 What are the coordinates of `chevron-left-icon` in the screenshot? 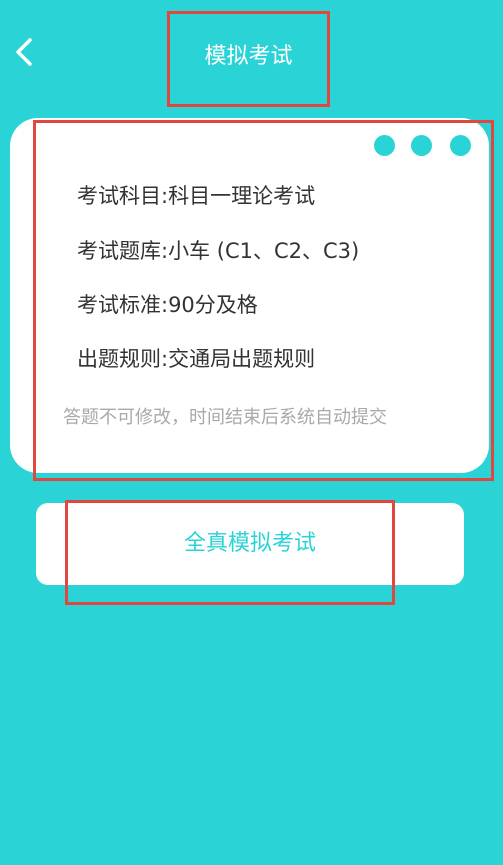 It's located at (24, 52).